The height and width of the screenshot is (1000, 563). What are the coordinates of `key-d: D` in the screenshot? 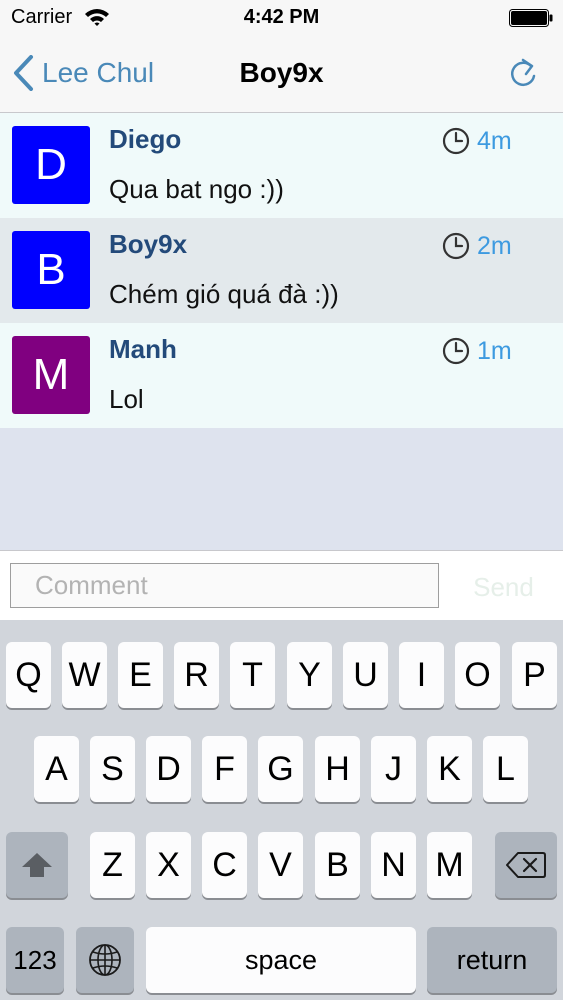 It's located at (168, 769).